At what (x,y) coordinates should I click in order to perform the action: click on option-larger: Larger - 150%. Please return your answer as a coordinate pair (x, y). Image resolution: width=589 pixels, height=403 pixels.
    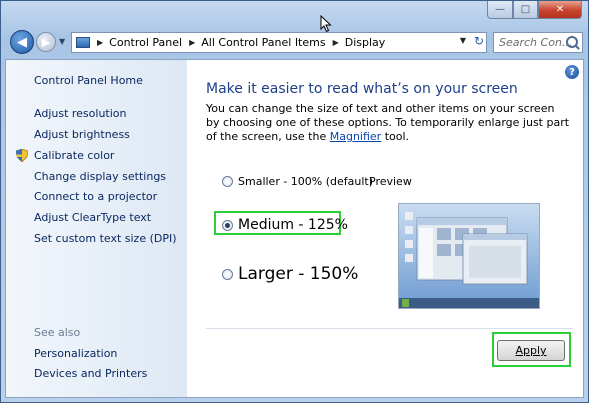
    Looking at the image, I should click on (290, 274).